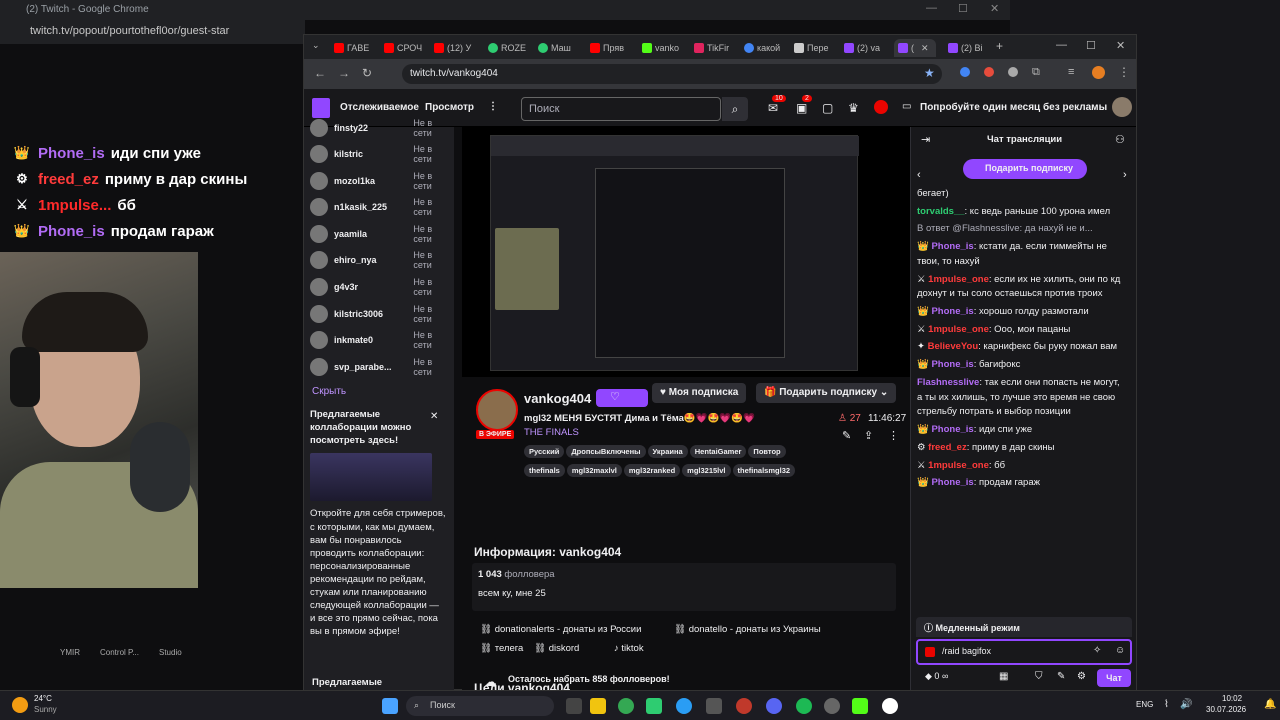 The height and width of the screenshot is (720, 1280). What do you see at coordinates (925, 139) in the screenshot?
I see `collapse-chat-icon: ⇥` at bounding box center [925, 139].